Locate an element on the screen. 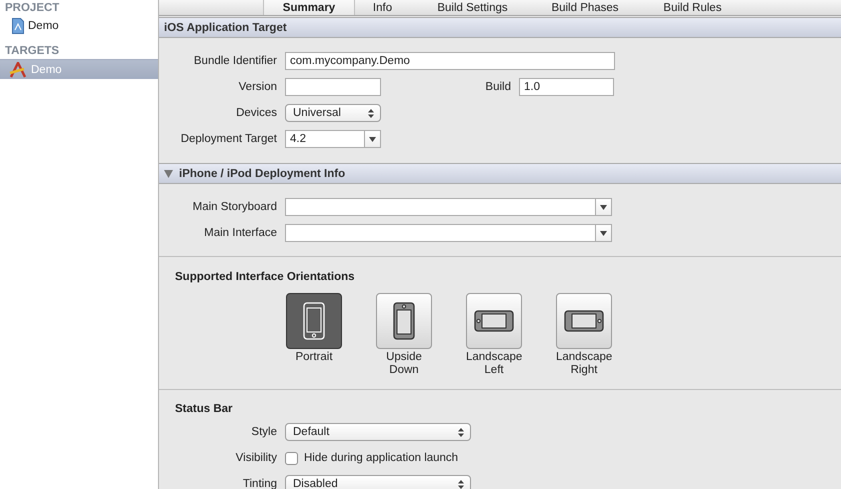 This screenshot has height=489, width=841. sidebar-heading: TARGETS is located at coordinates (32, 51).